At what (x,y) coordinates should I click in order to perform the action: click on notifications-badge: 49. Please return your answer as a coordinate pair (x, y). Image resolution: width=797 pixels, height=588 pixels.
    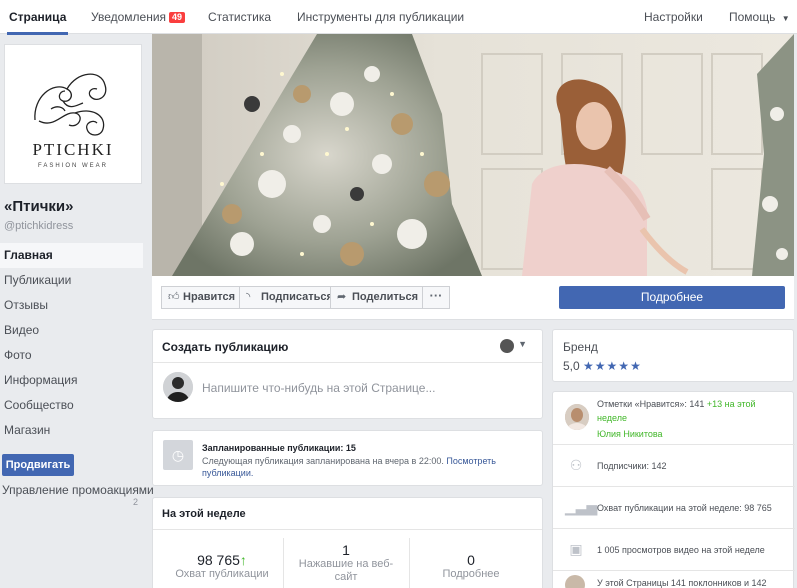
    Looking at the image, I should click on (177, 17).